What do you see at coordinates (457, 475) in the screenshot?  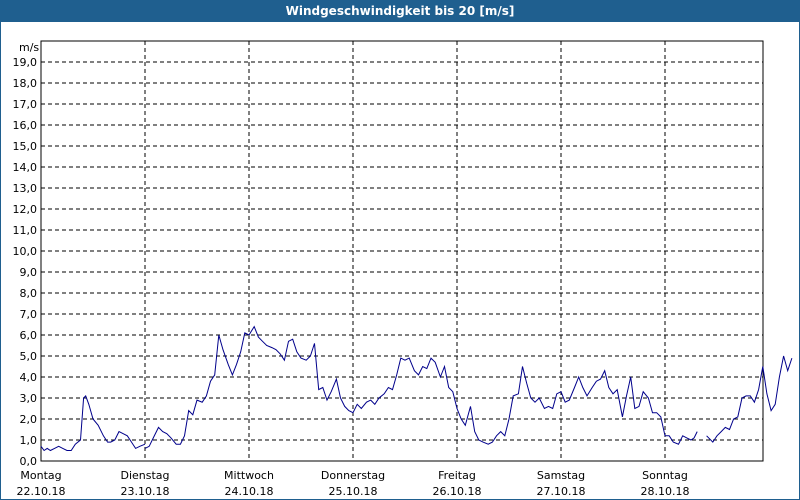 I see `x-day-label: Freitag` at bounding box center [457, 475].